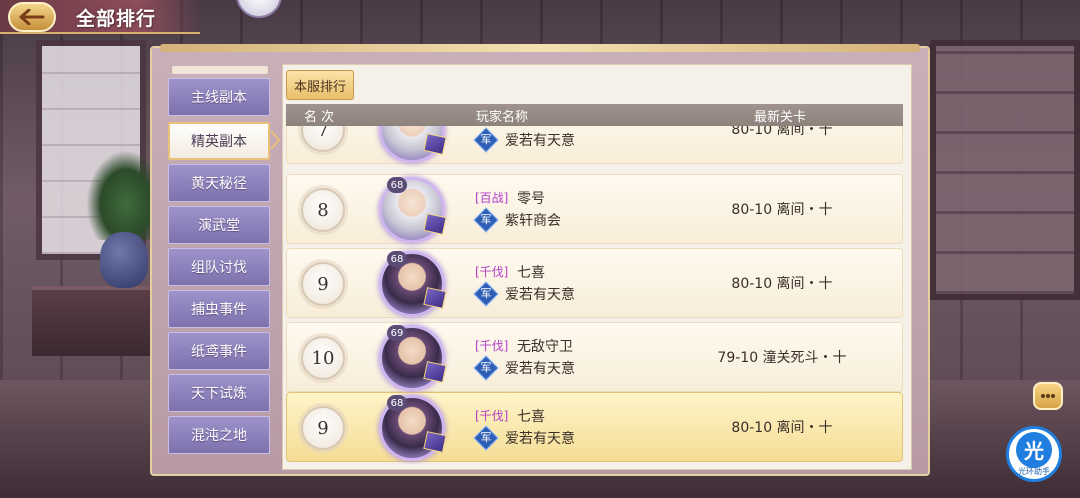  What do you see at coordinates (780, 117) in the screenshot?
I see `column-header-stage: 最新关卡` at bounding box center [780, 117].